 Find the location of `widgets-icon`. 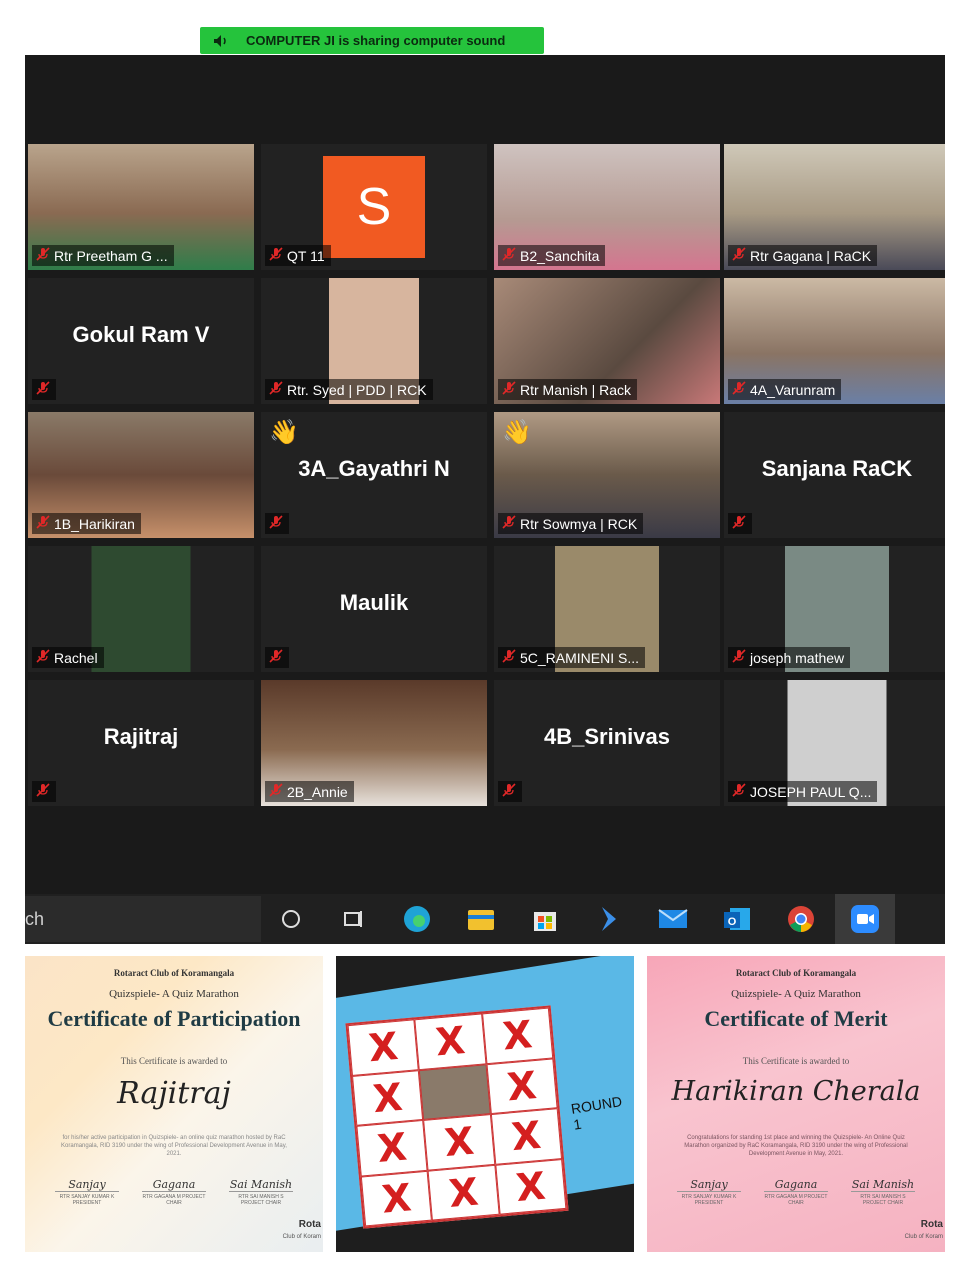

widgets-icon is located at coordinates (353, 919).